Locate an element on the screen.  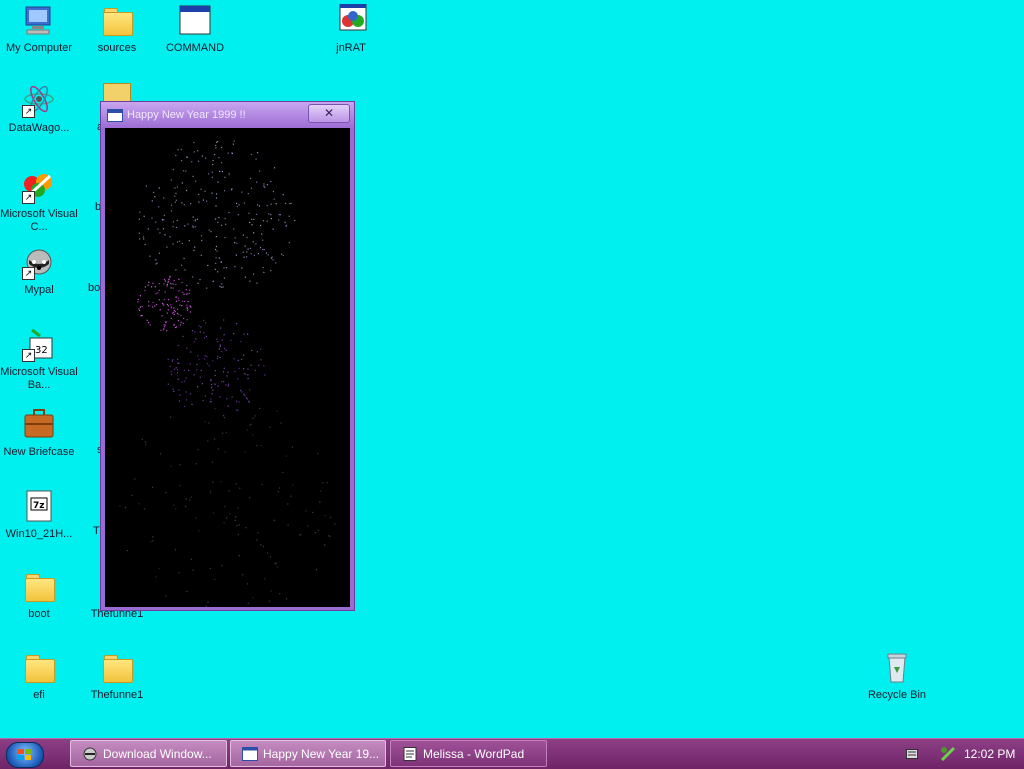
firework-canvas is located at coordinates (227, 367).